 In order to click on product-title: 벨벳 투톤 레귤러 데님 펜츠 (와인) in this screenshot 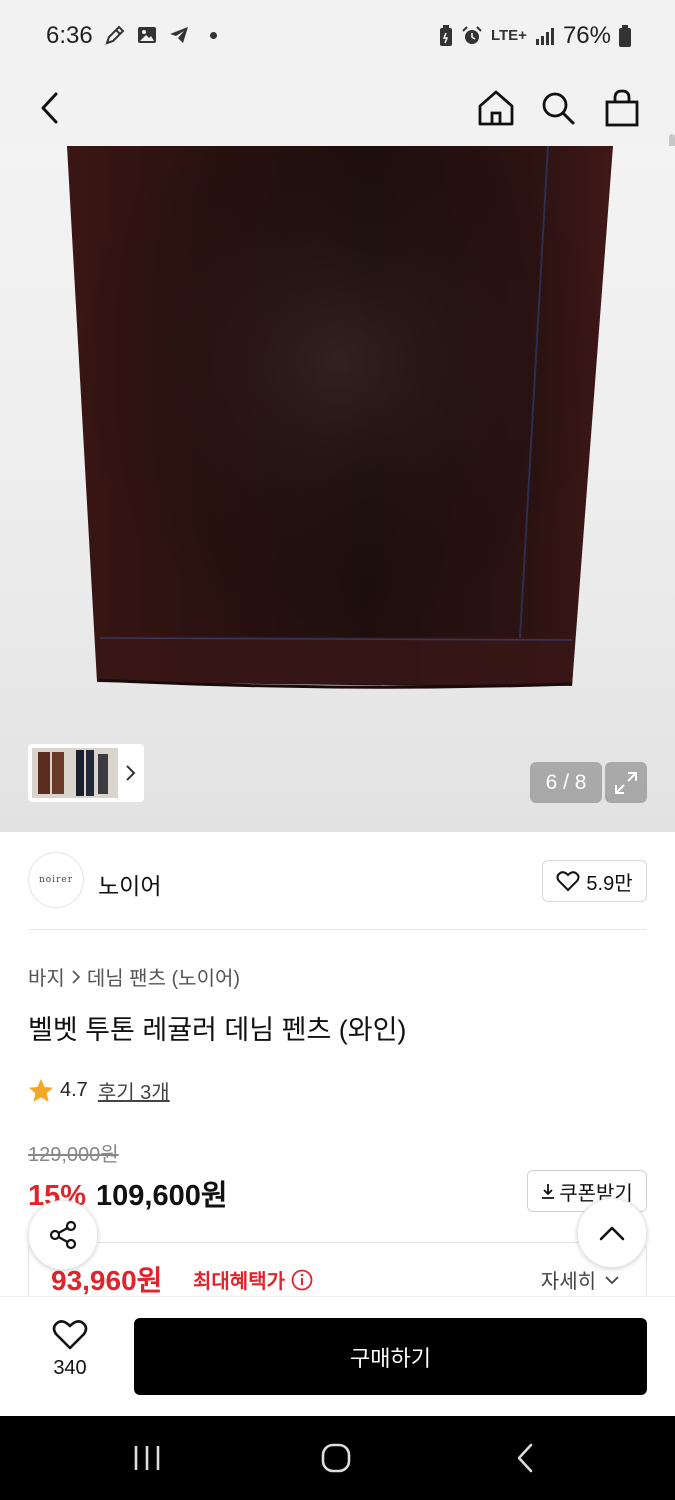, I will do `click(217, 1030)`.